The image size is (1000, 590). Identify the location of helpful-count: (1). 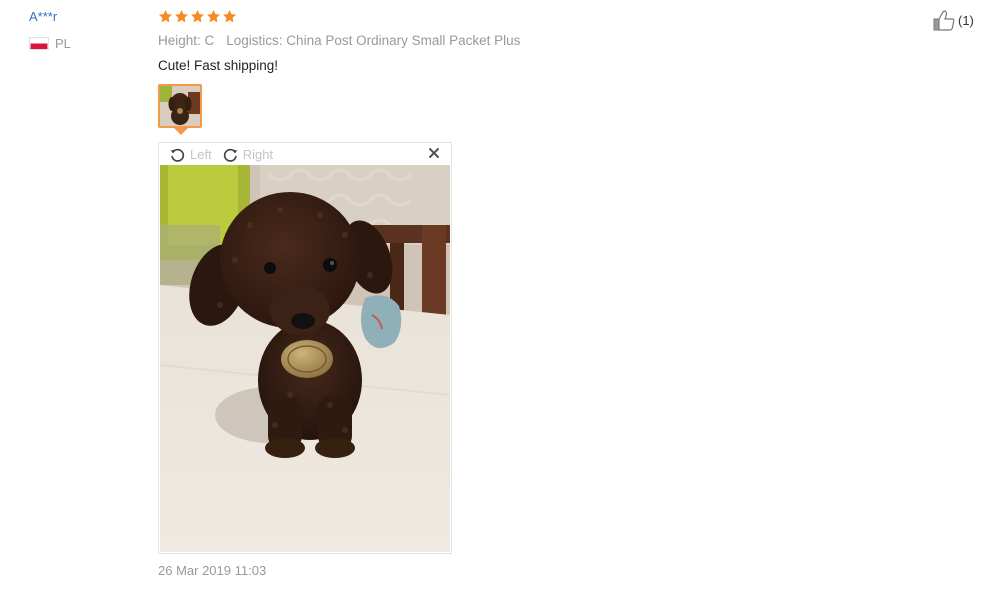
(966, 20).